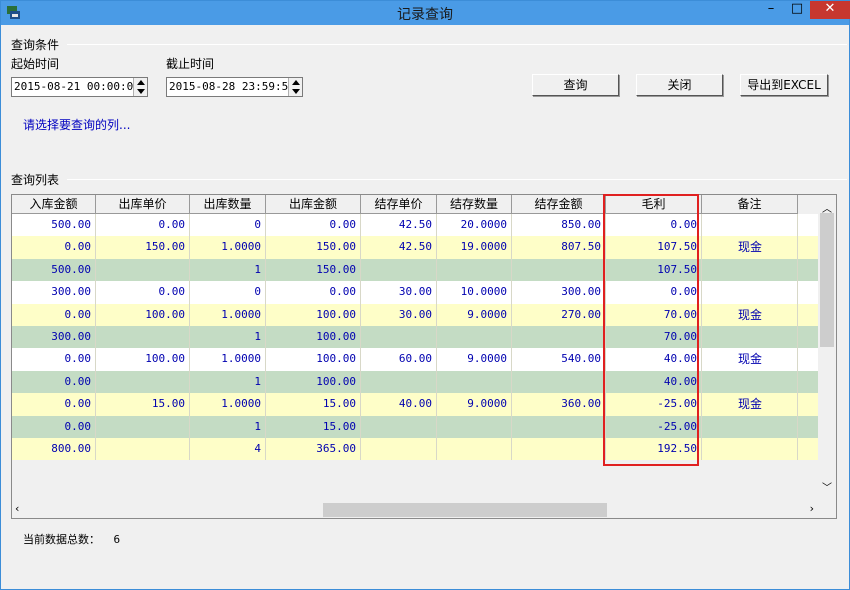 This screenshot has height=590, width=850. I want to click on horizontal-scrollbar: ‹ ›, so click(415, 509).